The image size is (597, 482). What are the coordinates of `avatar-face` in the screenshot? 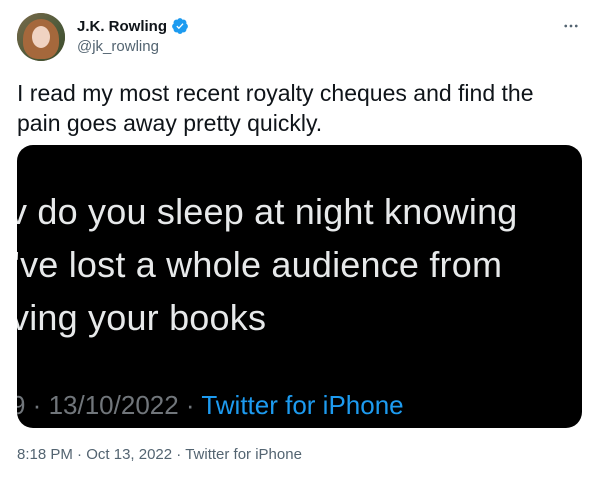 It's located at (41, 37).